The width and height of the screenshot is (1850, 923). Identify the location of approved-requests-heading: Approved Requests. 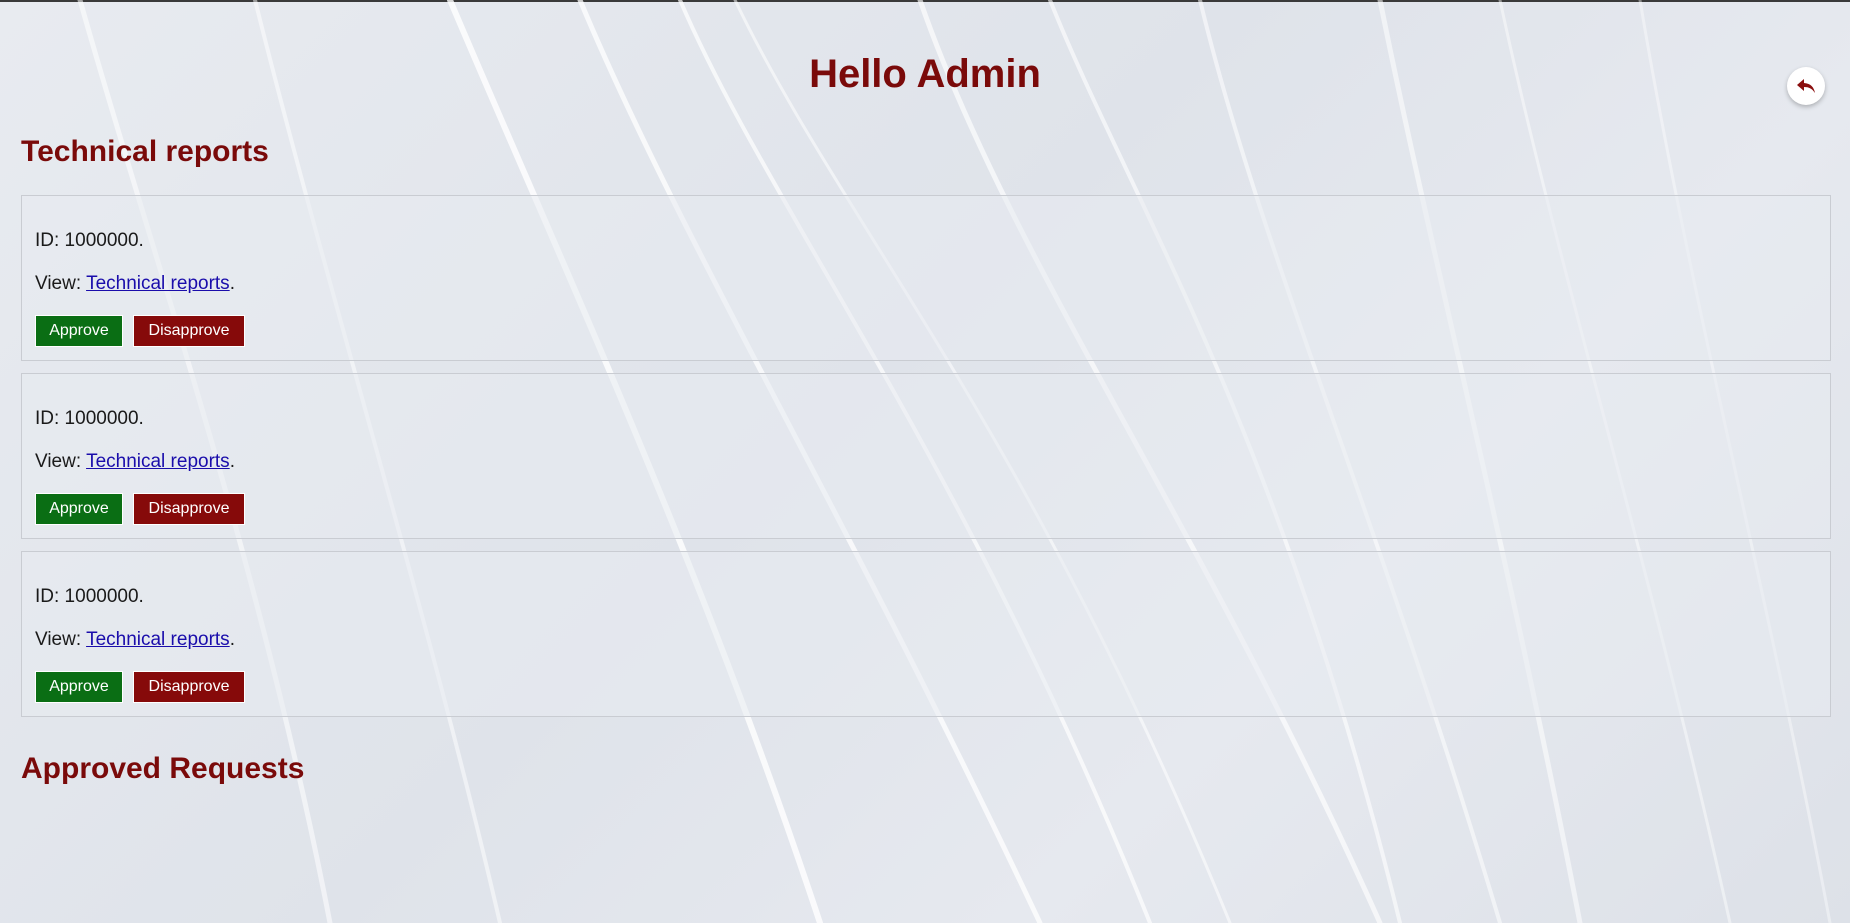
(163, 768).